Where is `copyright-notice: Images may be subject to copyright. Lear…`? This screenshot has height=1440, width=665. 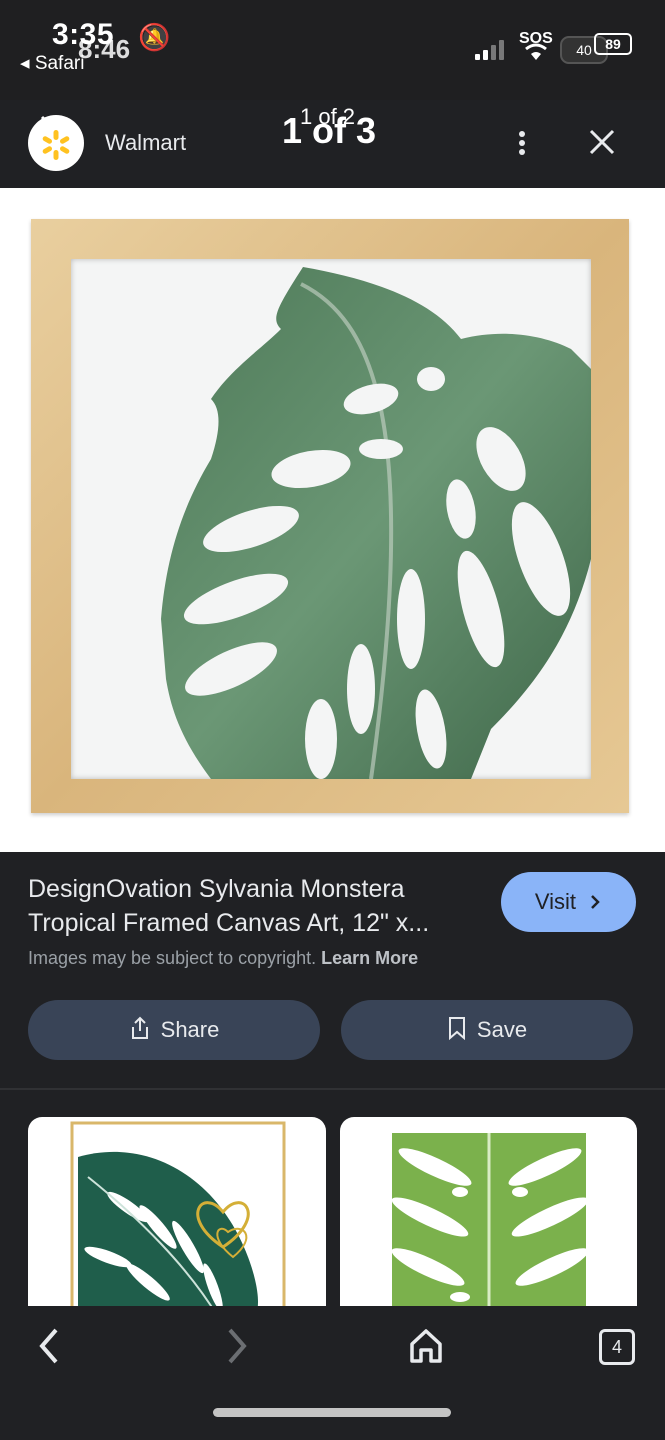
copyright-notice: Images may be subject to copyright. Lear… is located at coordinates (223, 958).